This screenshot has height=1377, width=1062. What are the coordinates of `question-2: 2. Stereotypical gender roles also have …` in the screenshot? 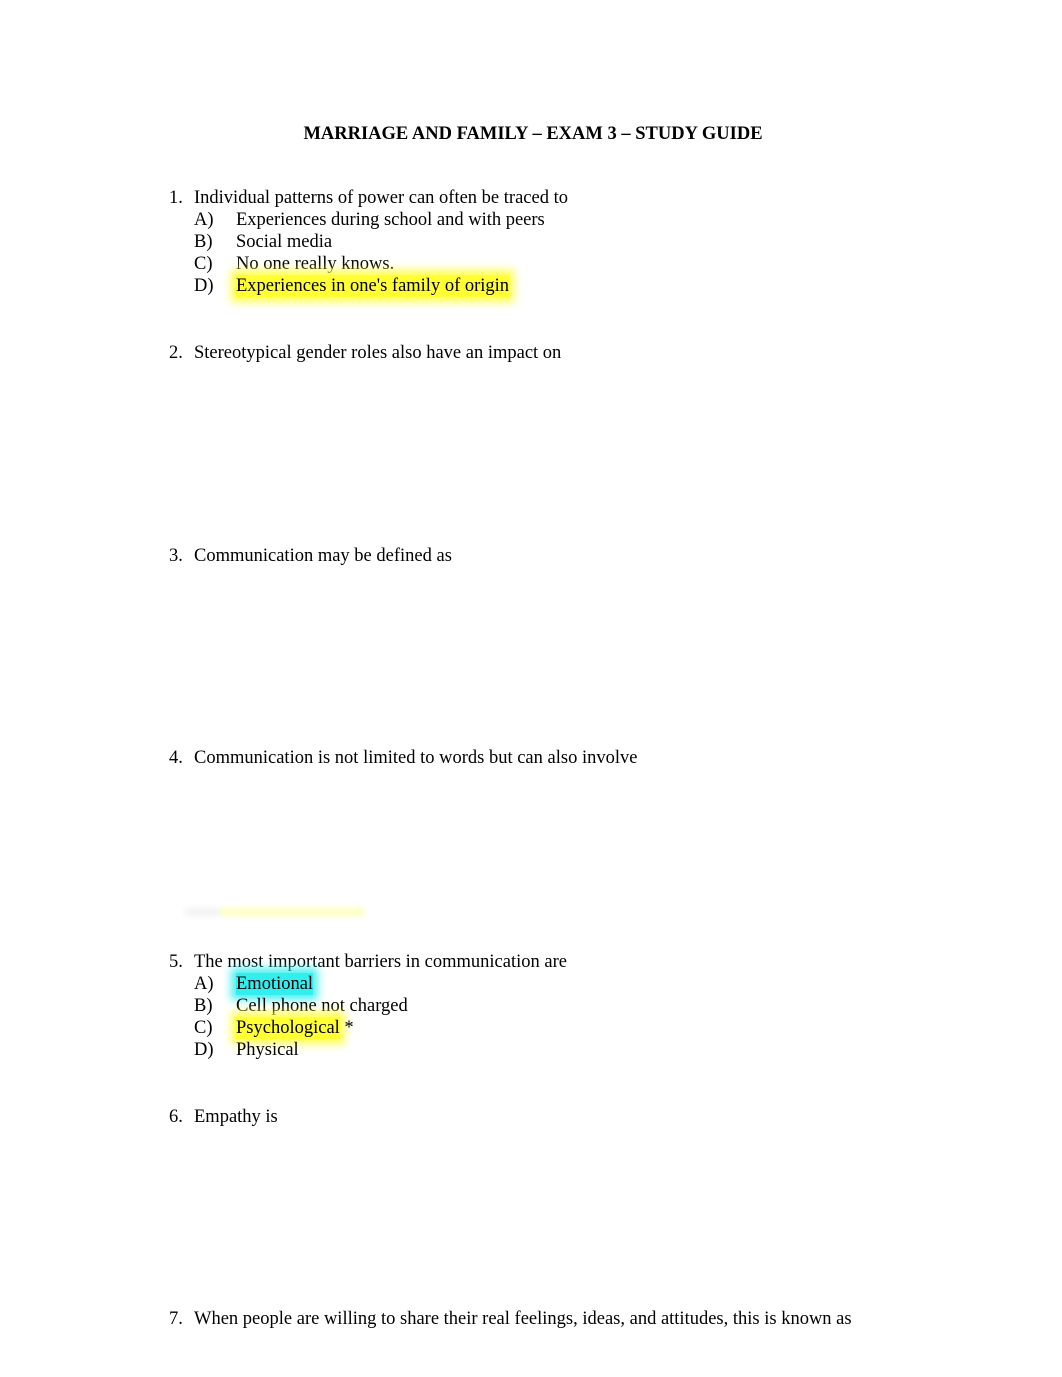 It's located at (365, 353).